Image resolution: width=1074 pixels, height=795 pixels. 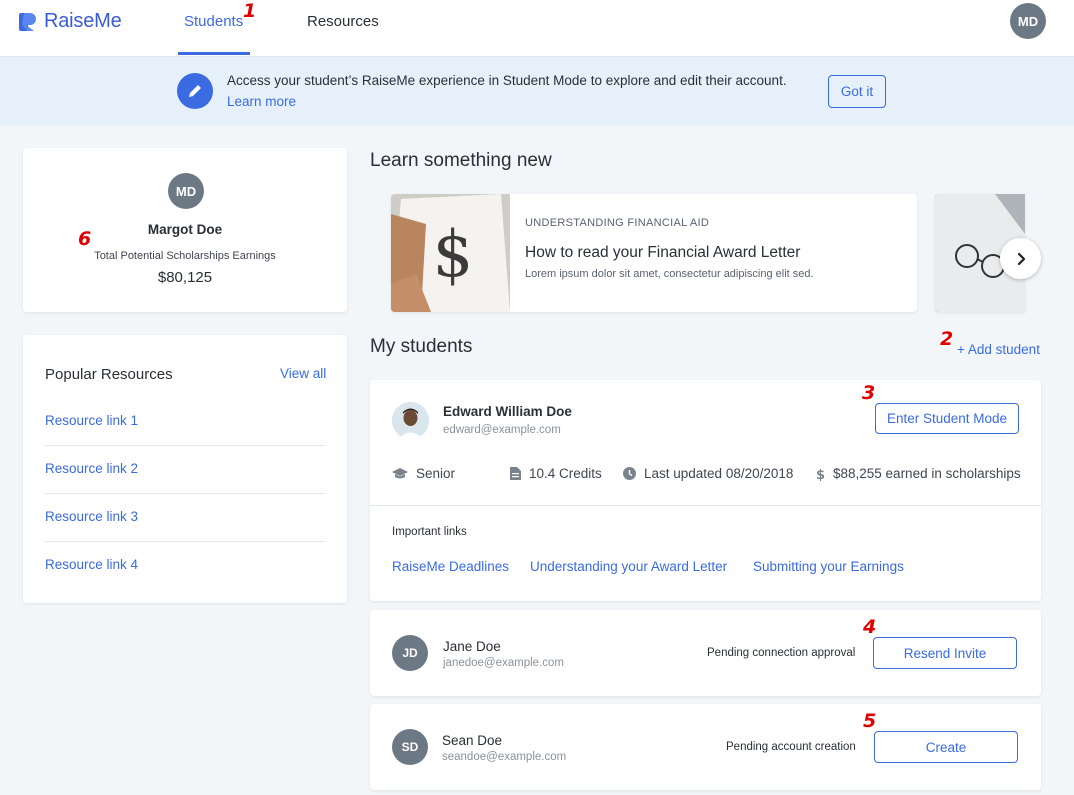 I want to click on logo-text: RaiseMe, so click(x=83, y=21).